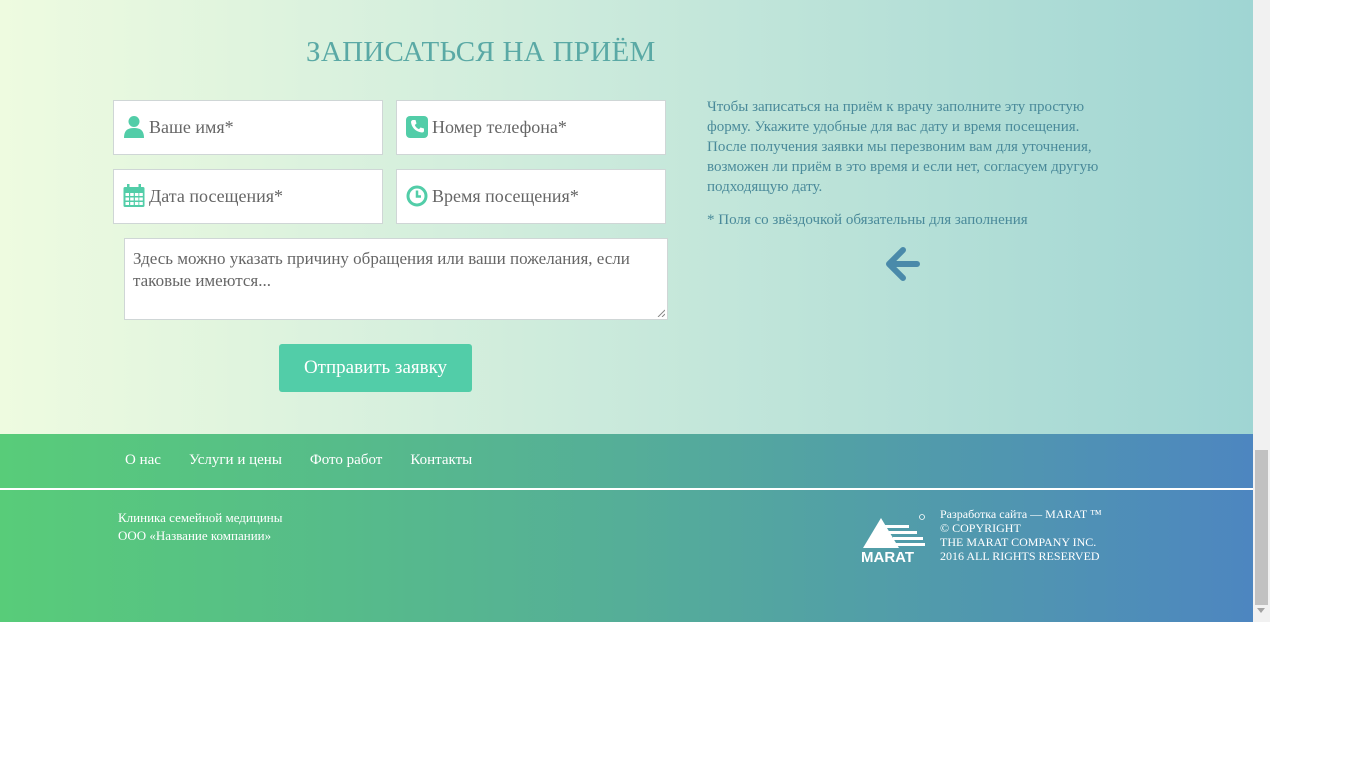 The image size is (1366, 768). Describe the element at coordinates (661, 313) in the screenshot. I see `resize-handle-icon` at that location.